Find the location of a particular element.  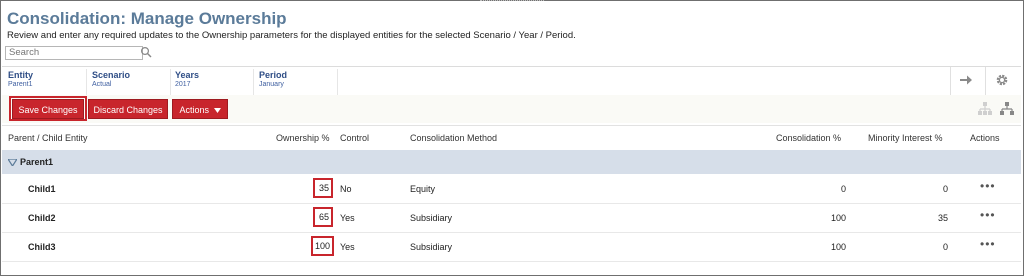

gear-icon is located at coordinates (1002, 80).